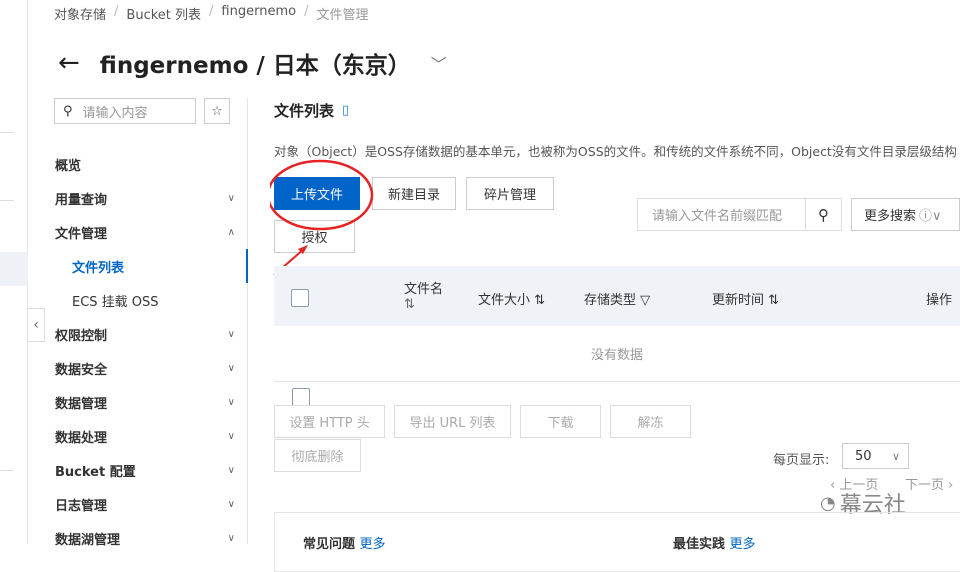  I want to click on annotation-overlay, so click(322, 217).